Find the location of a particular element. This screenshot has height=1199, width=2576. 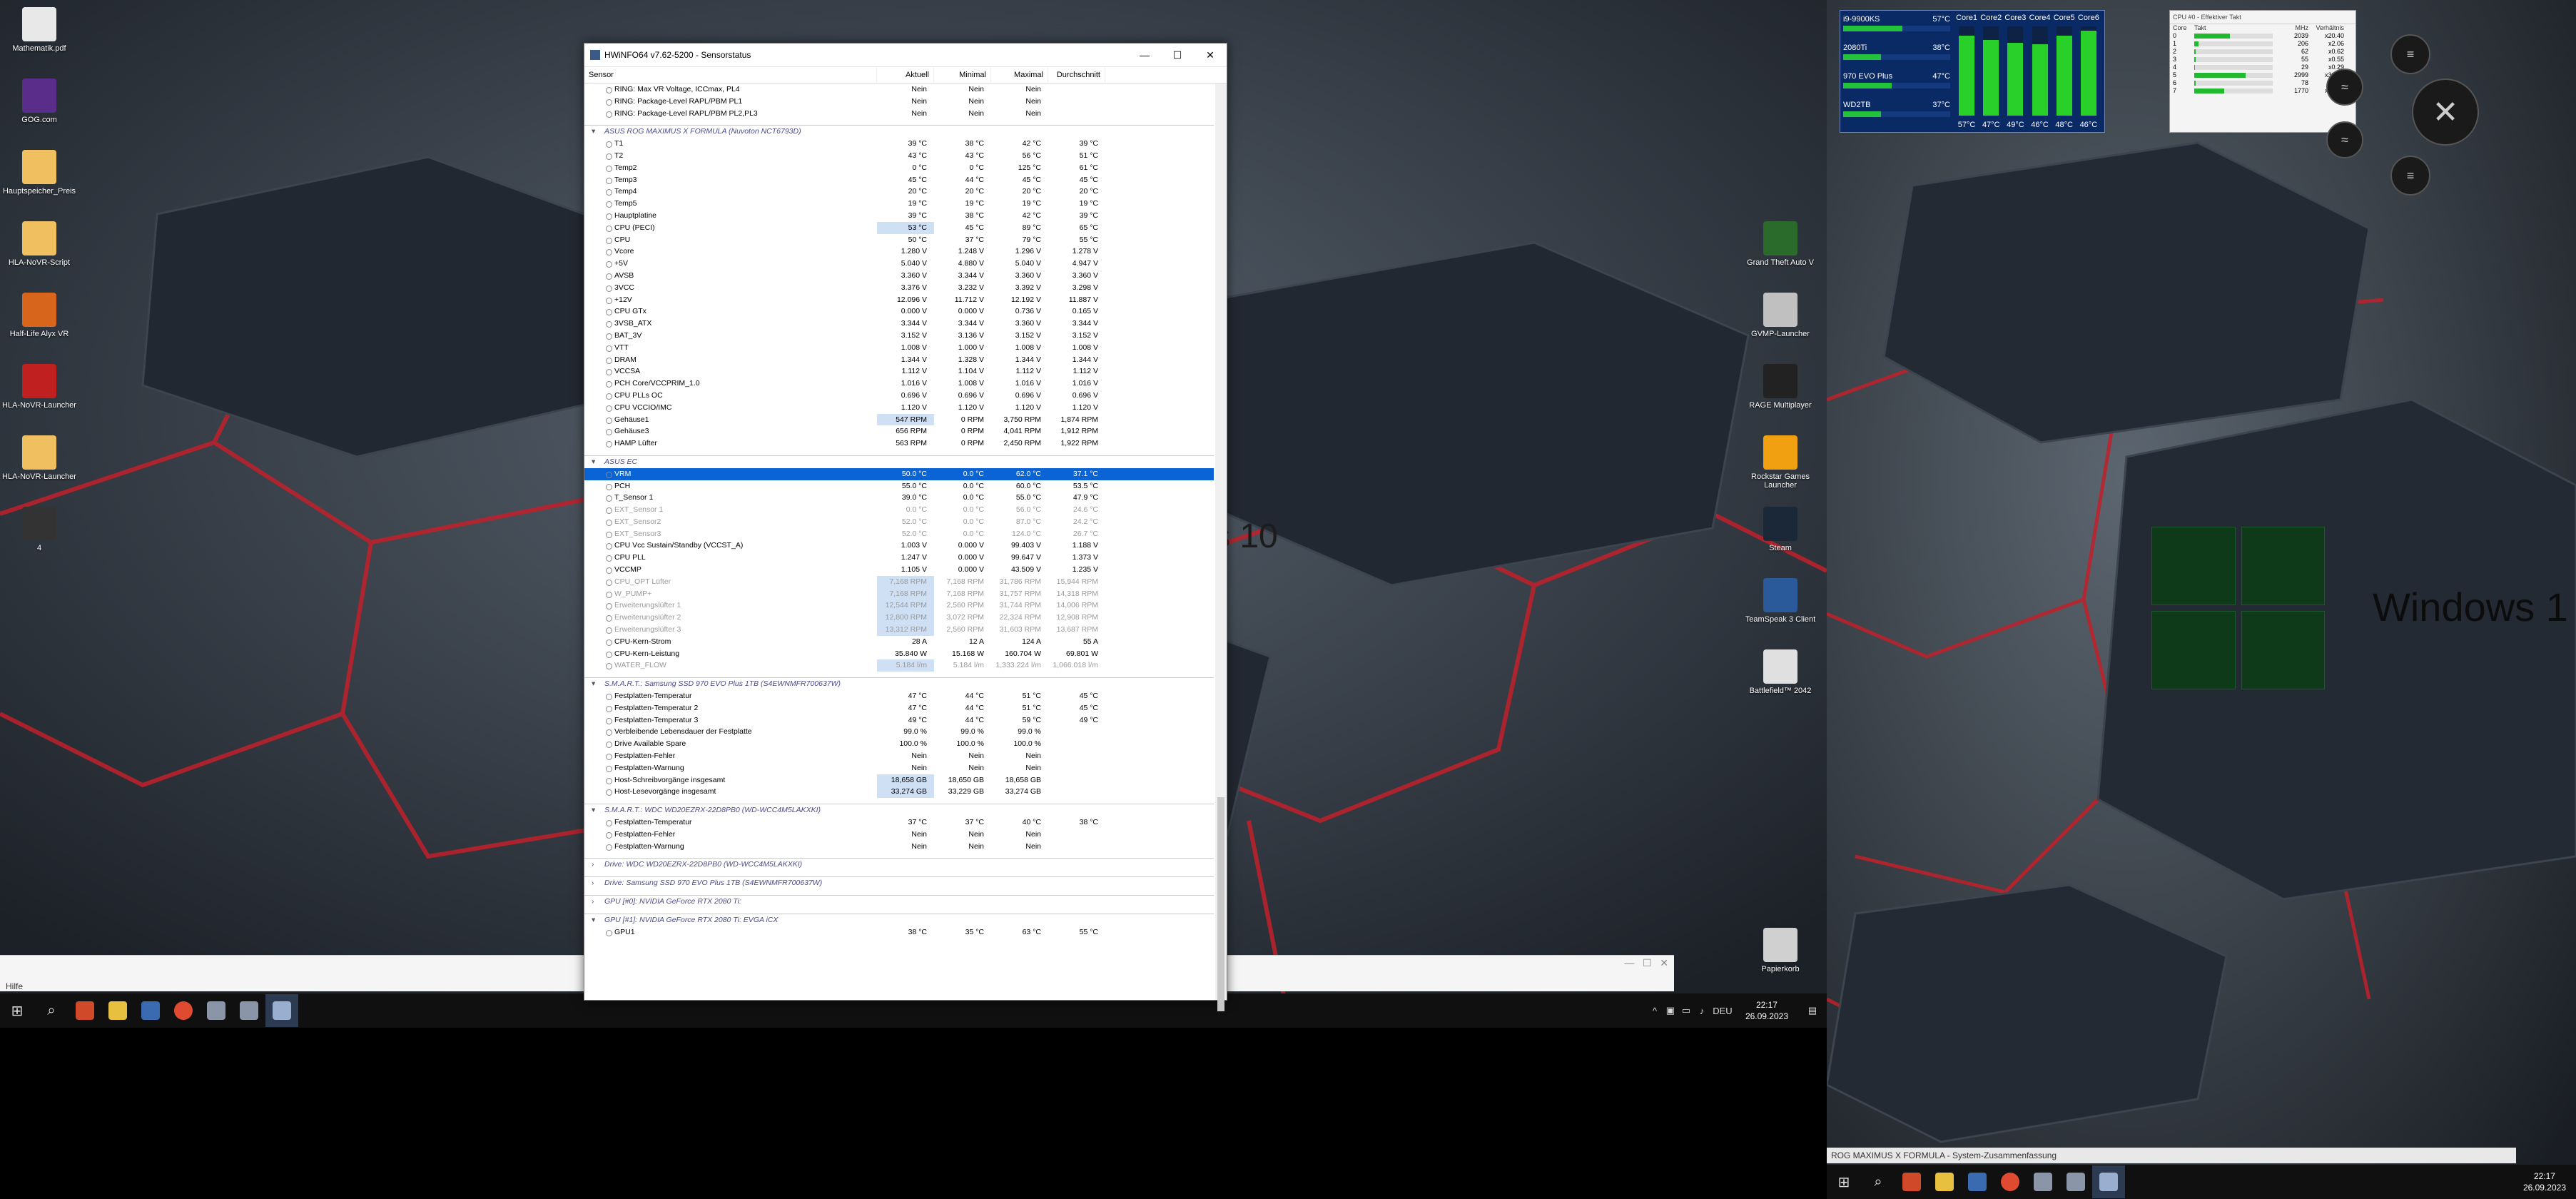

sensor-row: VCCSA 1.112 V 1.104 V 1.112 V 1.112 V is located at coordinates (899, 371).